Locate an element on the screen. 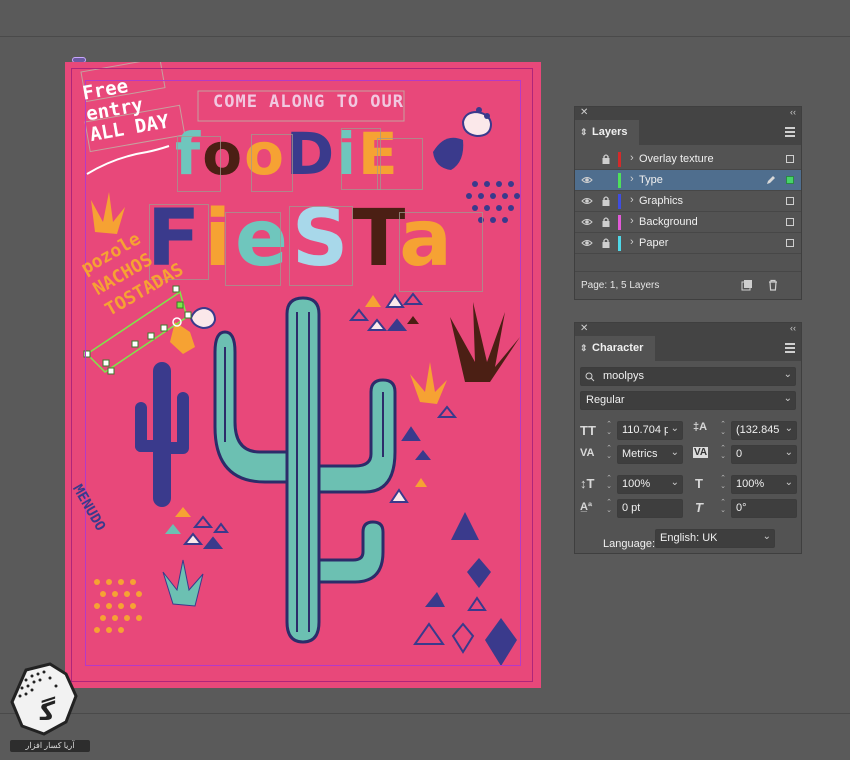 Image resolution: width=850 pixels, height=760 pixels. language-value: English: UK is located at coordinates (689, 538).